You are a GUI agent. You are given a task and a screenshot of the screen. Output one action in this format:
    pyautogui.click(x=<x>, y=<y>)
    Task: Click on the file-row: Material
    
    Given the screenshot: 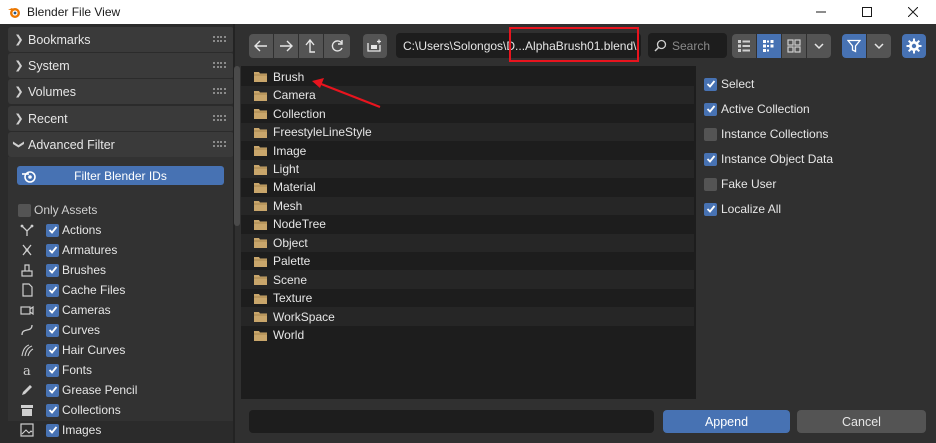 What is the action you would take?
    pyautogui.click(x=467, y=187)
    